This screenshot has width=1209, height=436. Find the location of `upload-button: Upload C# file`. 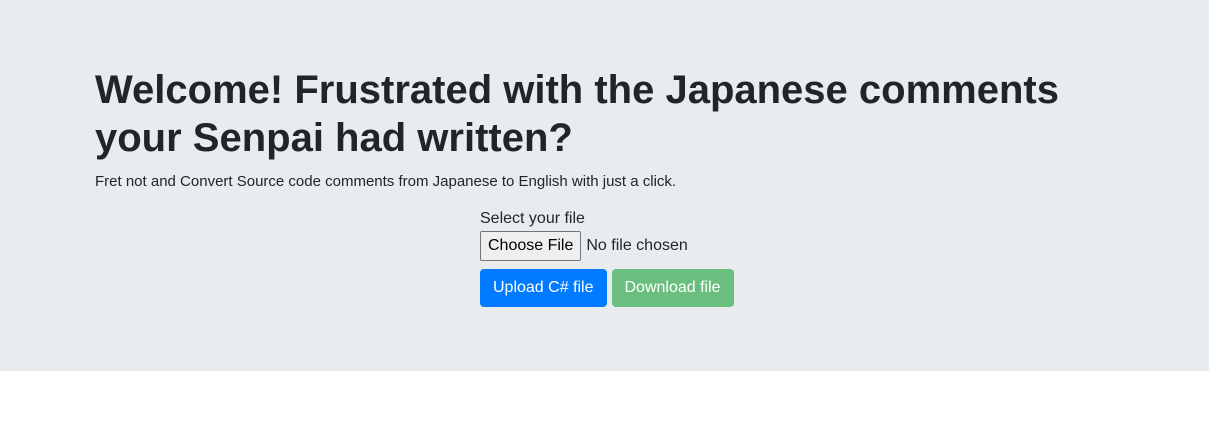

upload-button: Upload C# file is located at coordinates (543, 288).